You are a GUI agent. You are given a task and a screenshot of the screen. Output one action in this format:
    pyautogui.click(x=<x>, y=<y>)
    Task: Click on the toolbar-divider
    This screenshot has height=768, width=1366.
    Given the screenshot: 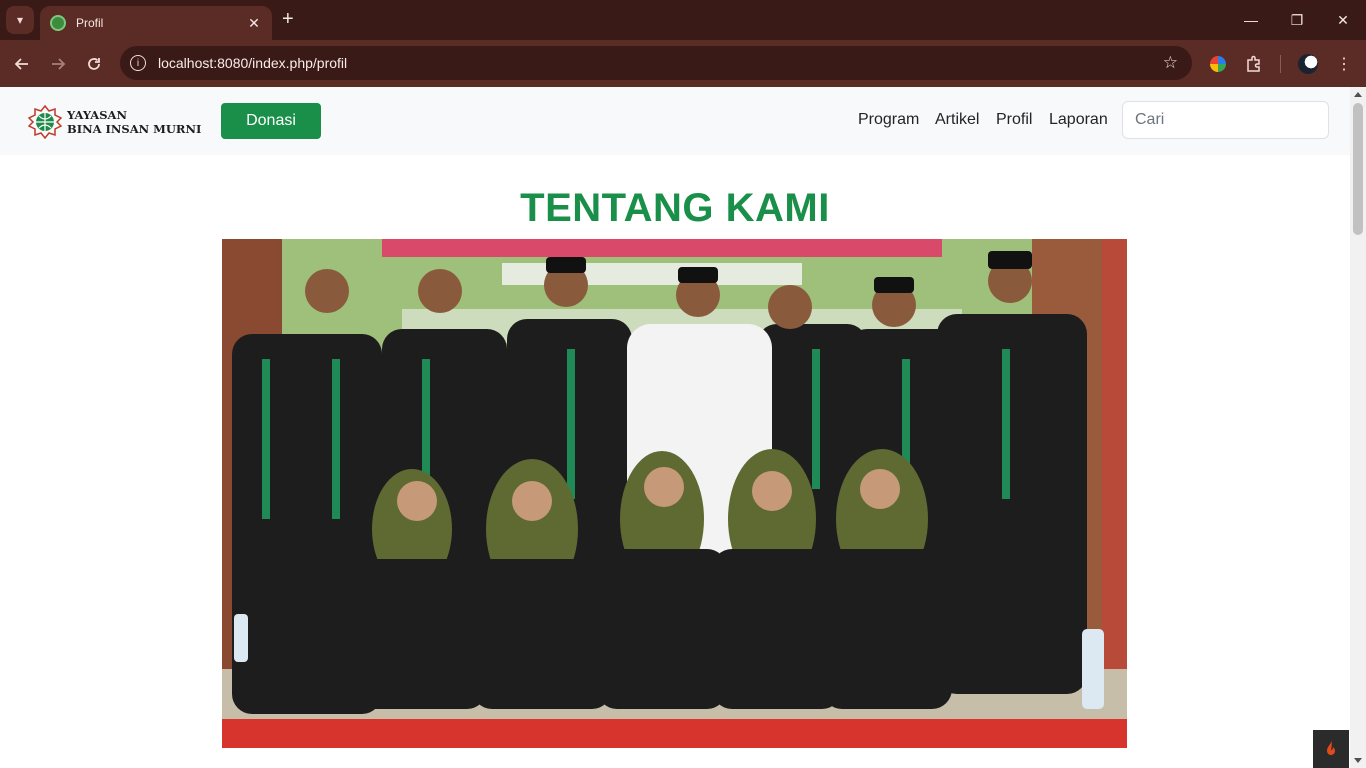 What is the action you would take?
    pyautogui.click(x=1280, y=64)
    